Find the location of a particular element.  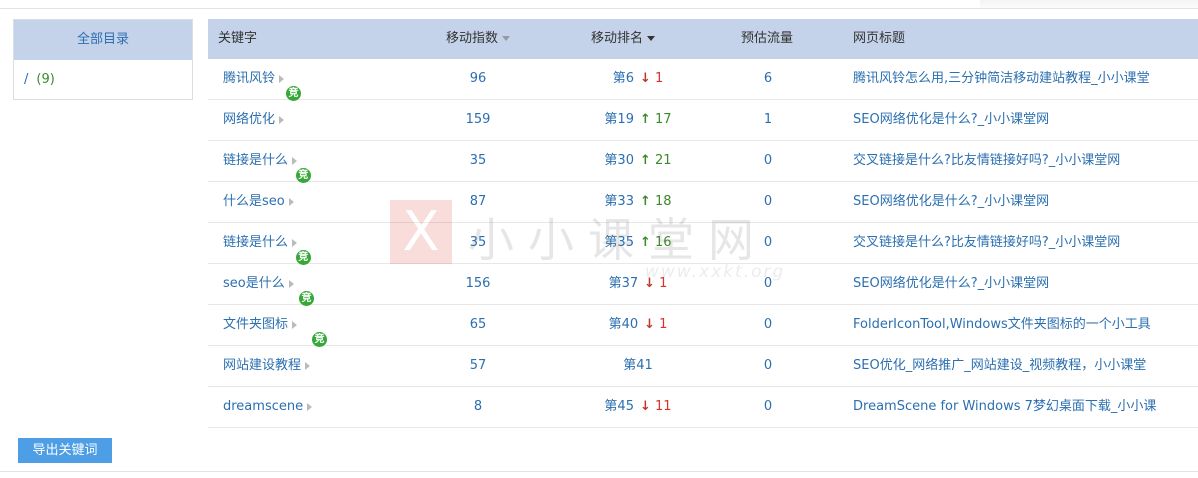

keyword-cell: 网络优化竞 is located at coordinates (262, 113).